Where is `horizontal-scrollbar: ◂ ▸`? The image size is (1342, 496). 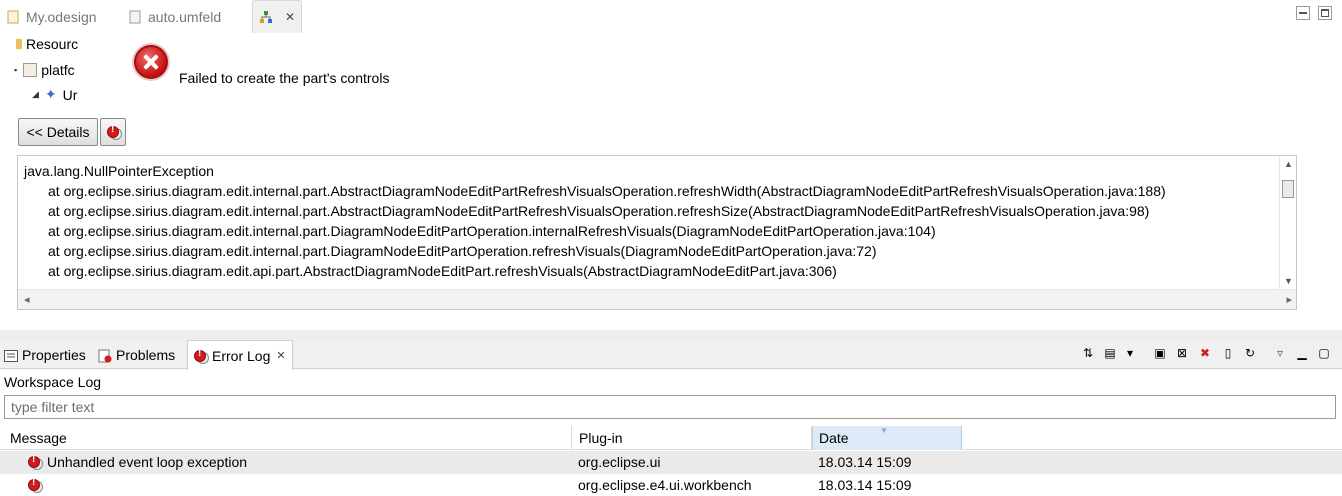 horizontal-scrollbar: ◂ ▸ is located at coordinates (657, 299).